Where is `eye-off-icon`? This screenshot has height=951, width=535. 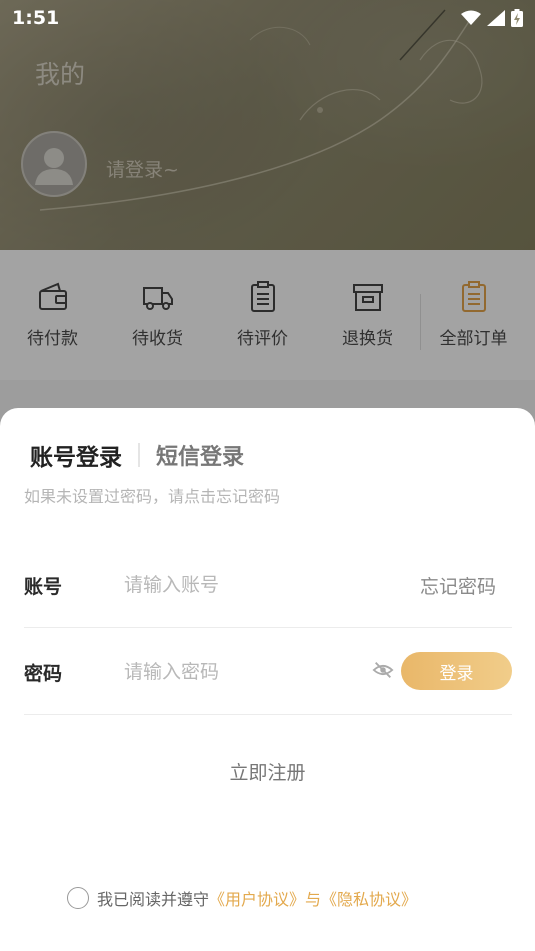 eye-off-icon is located at coordinates (383, 670).